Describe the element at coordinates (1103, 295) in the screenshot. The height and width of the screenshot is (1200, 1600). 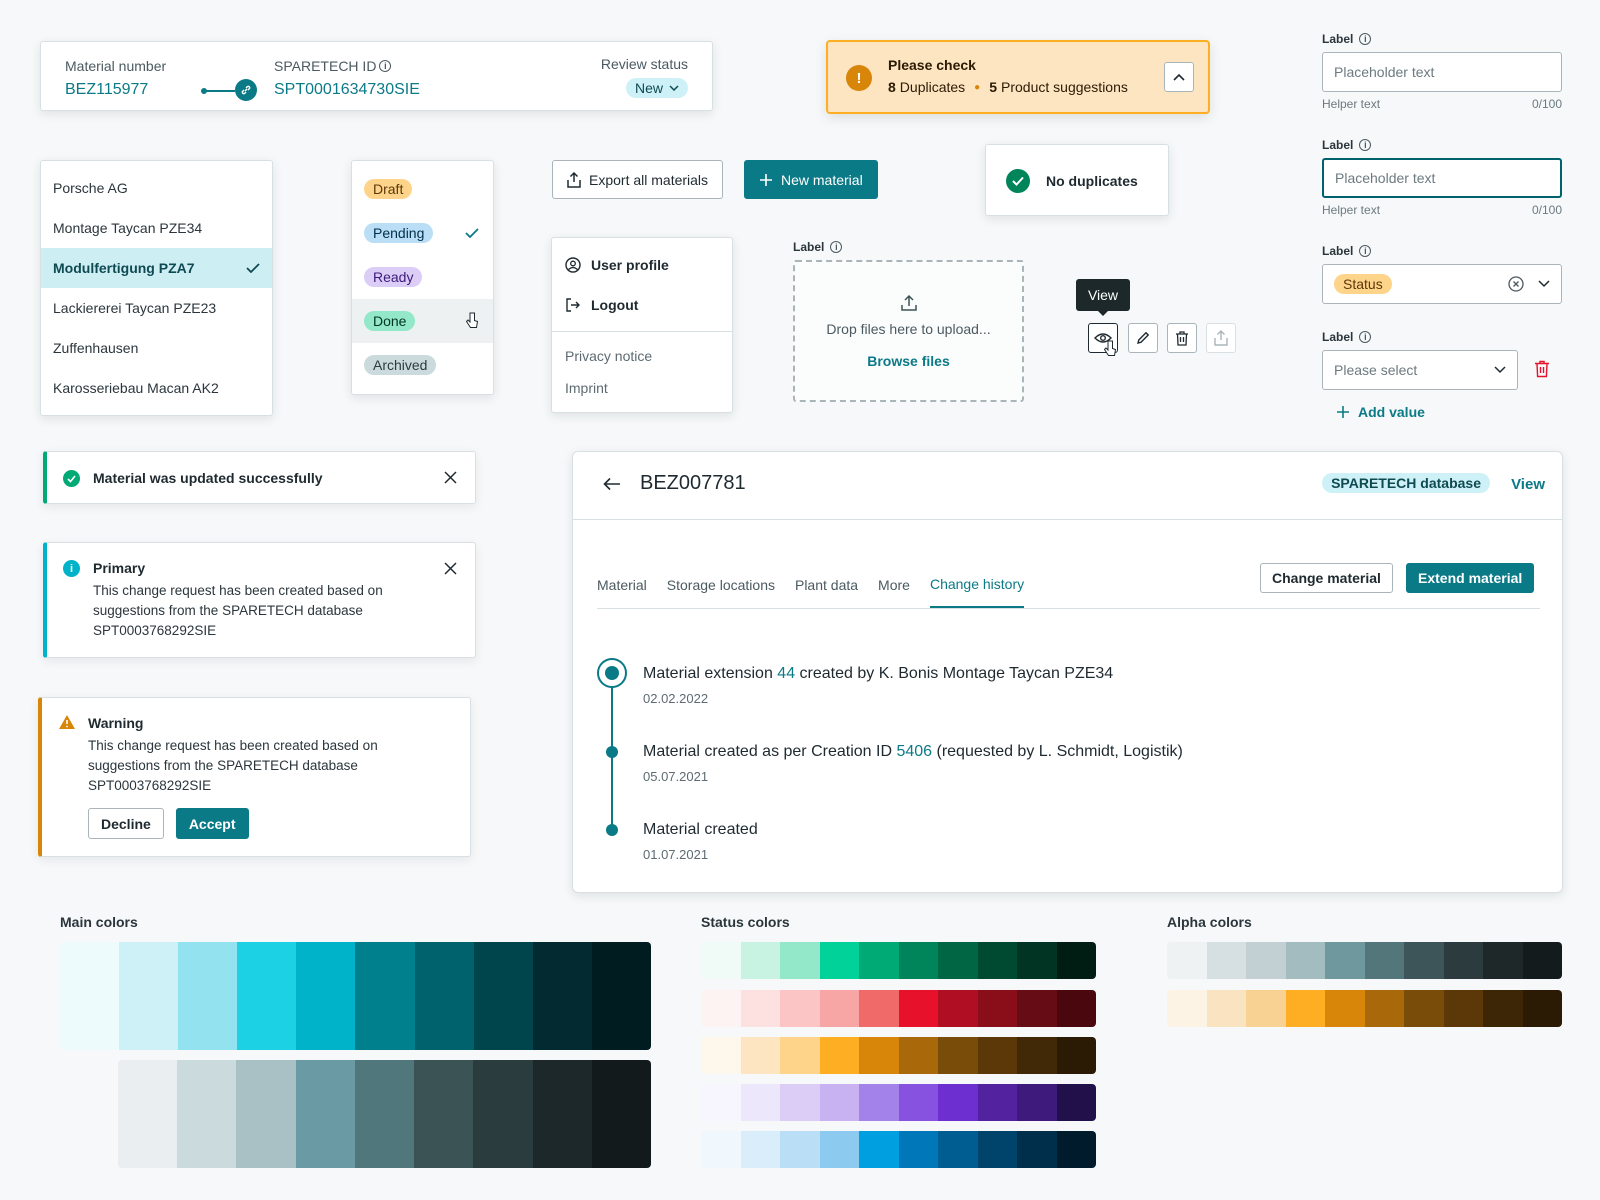
I see `tooltip-text: View` at that location.